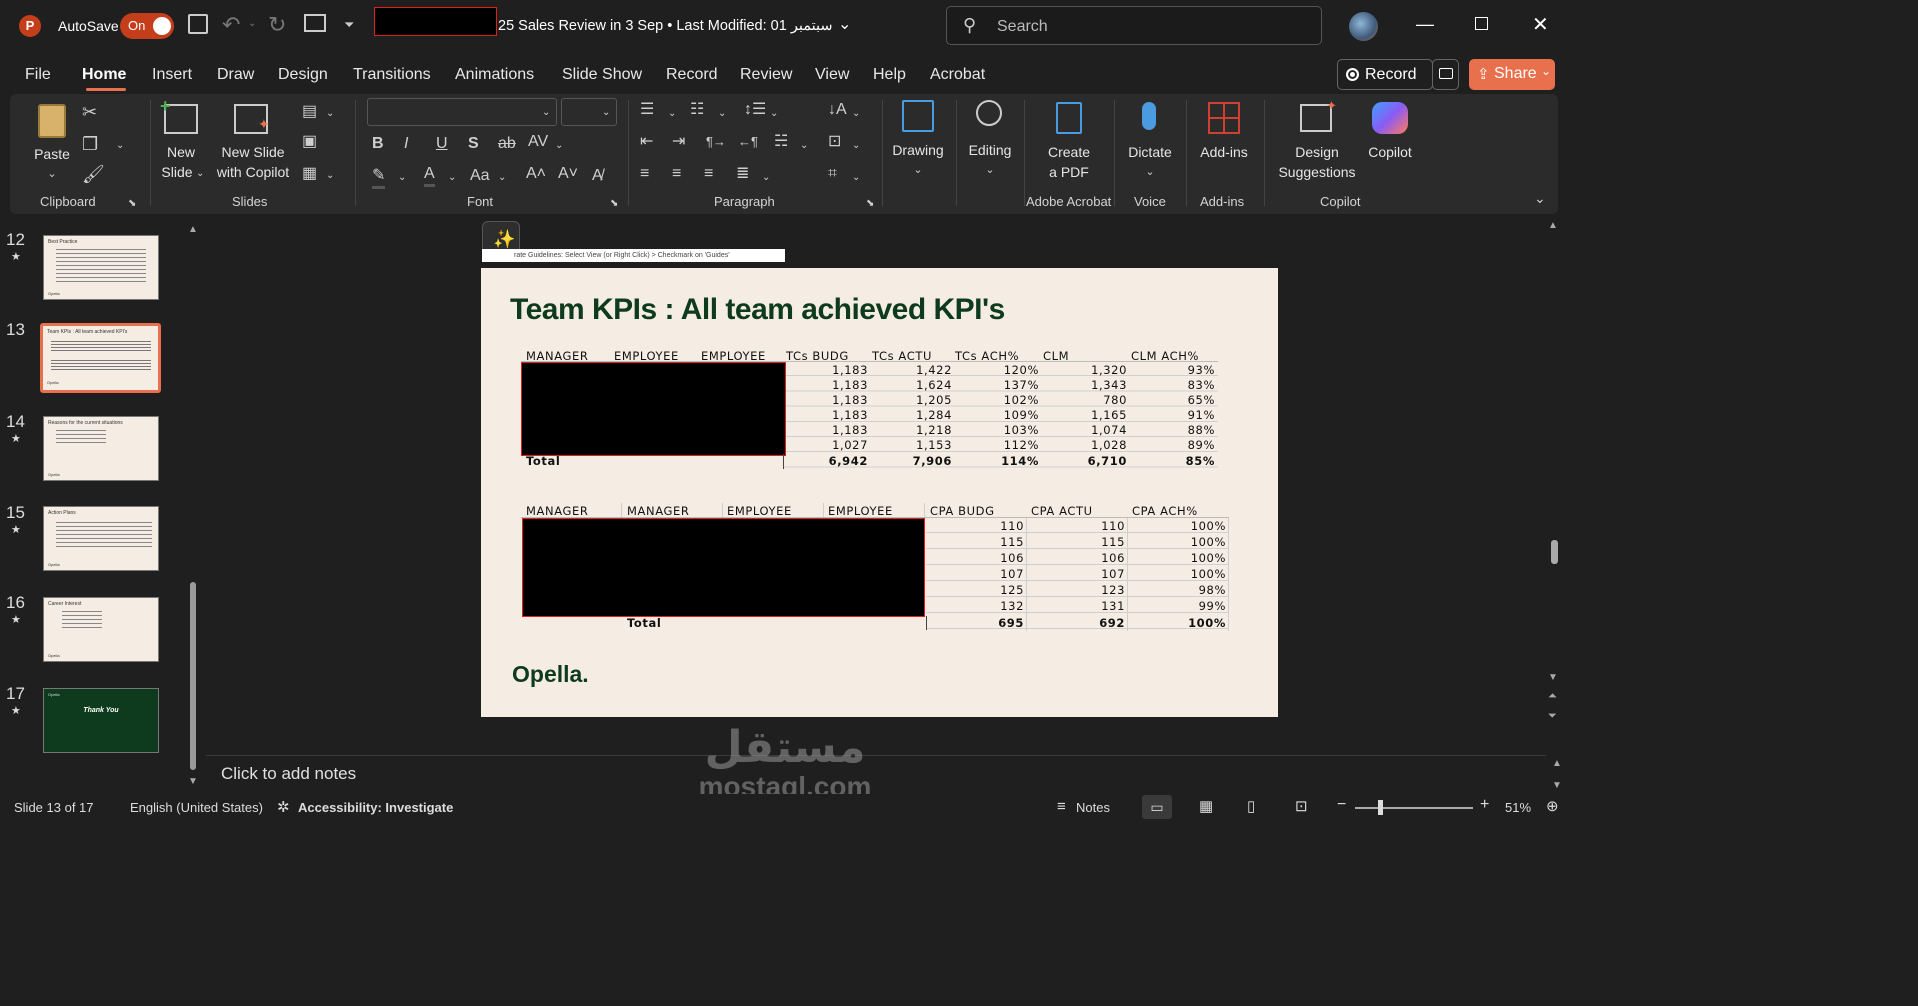  What do you see at coordinates (132, 204) in the screenshot?
I see `clipboard-launcher-icon: ⬊` at bounding box center [132, 204].